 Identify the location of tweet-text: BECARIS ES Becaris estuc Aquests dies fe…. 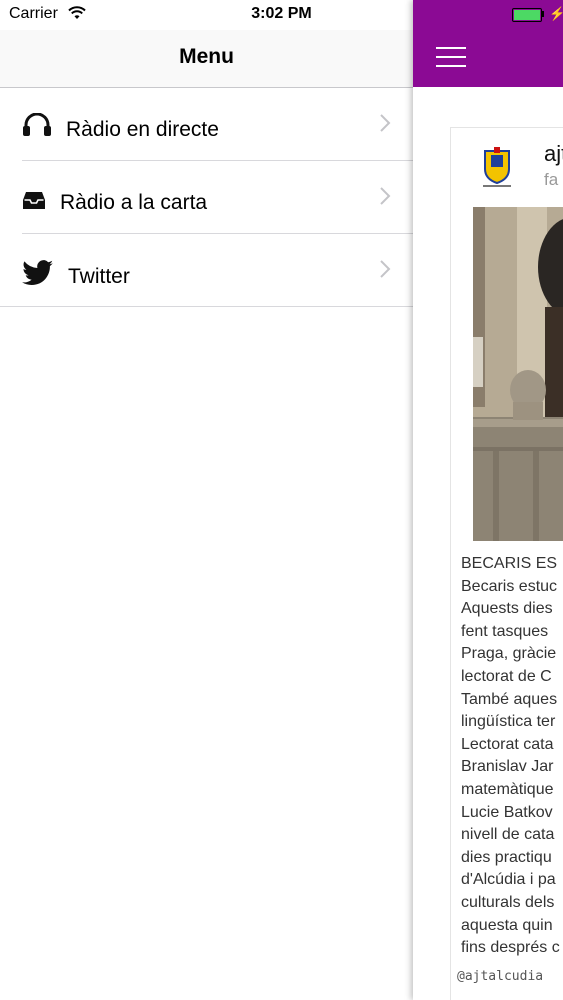
(512, 756).